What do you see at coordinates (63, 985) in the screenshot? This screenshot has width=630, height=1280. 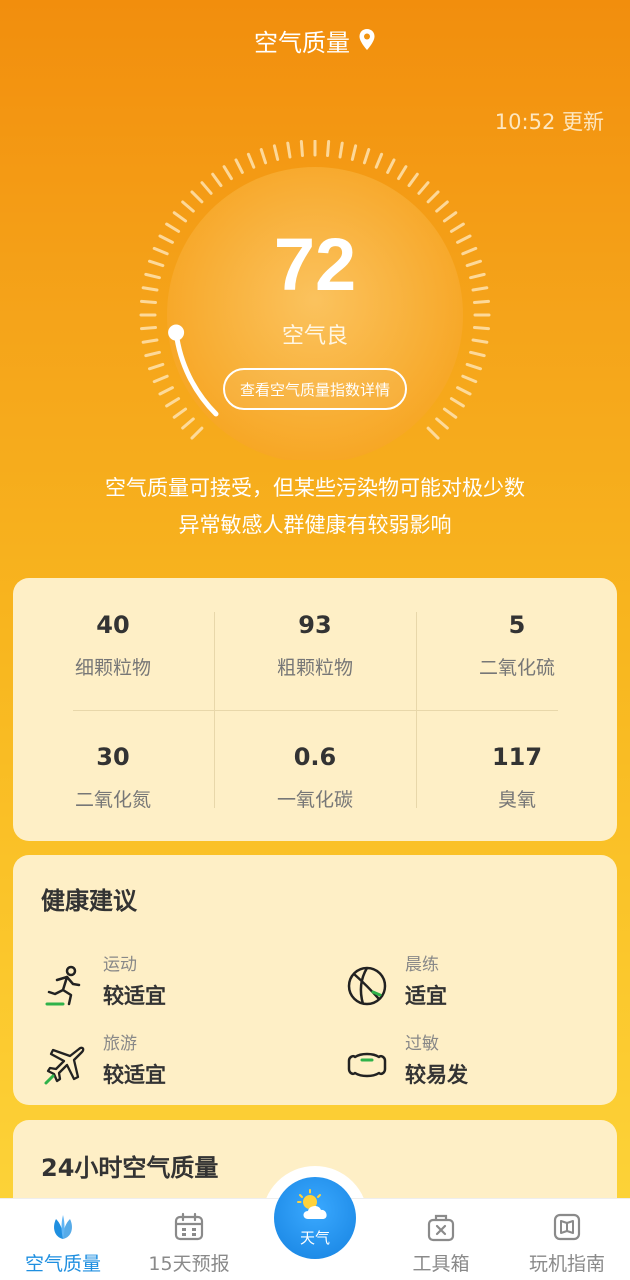 I see `running-icon` at bounding box center [63, 985].